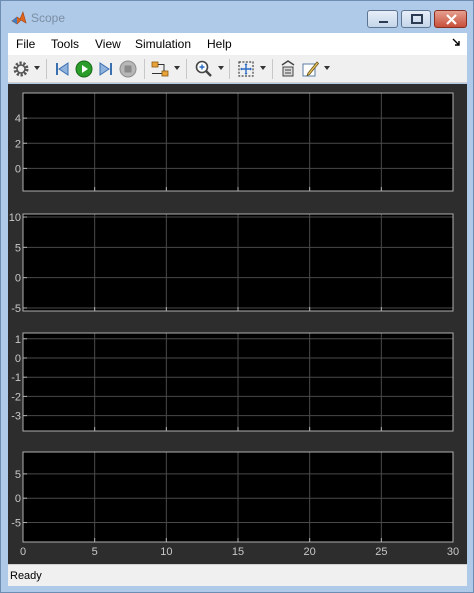 Image resolution: width=474 pixels, height=593 pixels. What do you see at coordinates (237, 575) in the screenshot?
I see `status-bar: Ready` at bounding box center [237, 575].